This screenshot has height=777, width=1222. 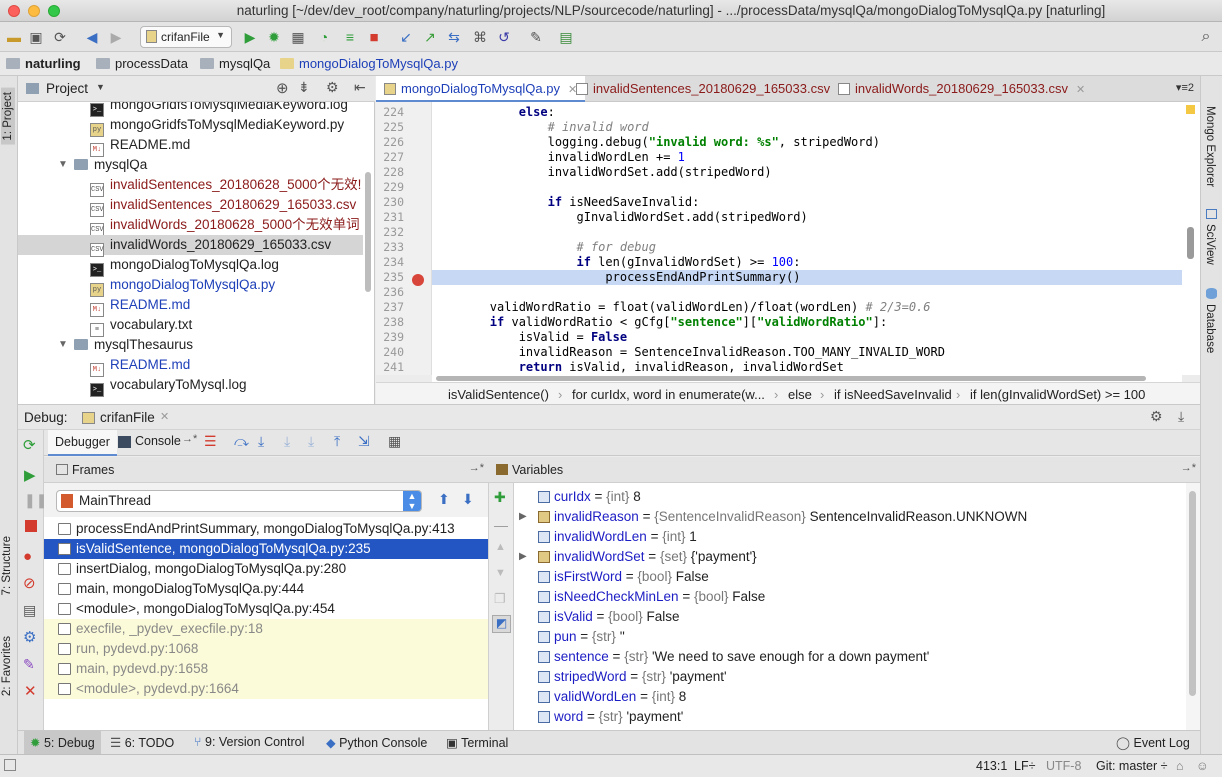 I want to click on close-icon: ✕, so click(x=30, y=691).